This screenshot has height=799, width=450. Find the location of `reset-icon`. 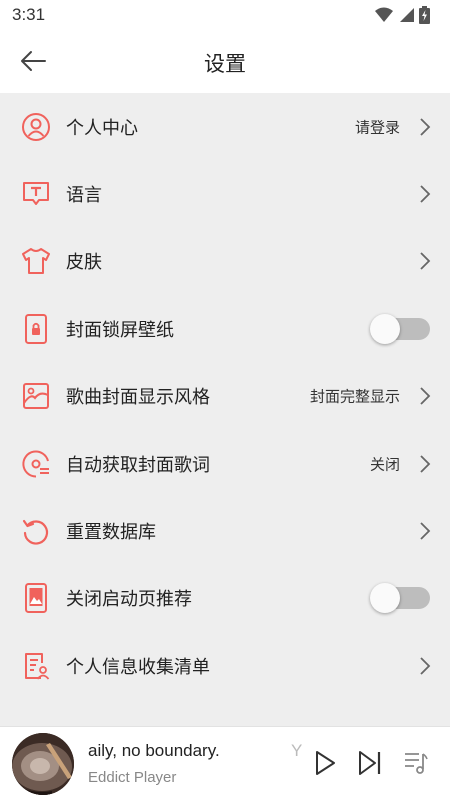

reset-icon is located at coordinates (36, 531).